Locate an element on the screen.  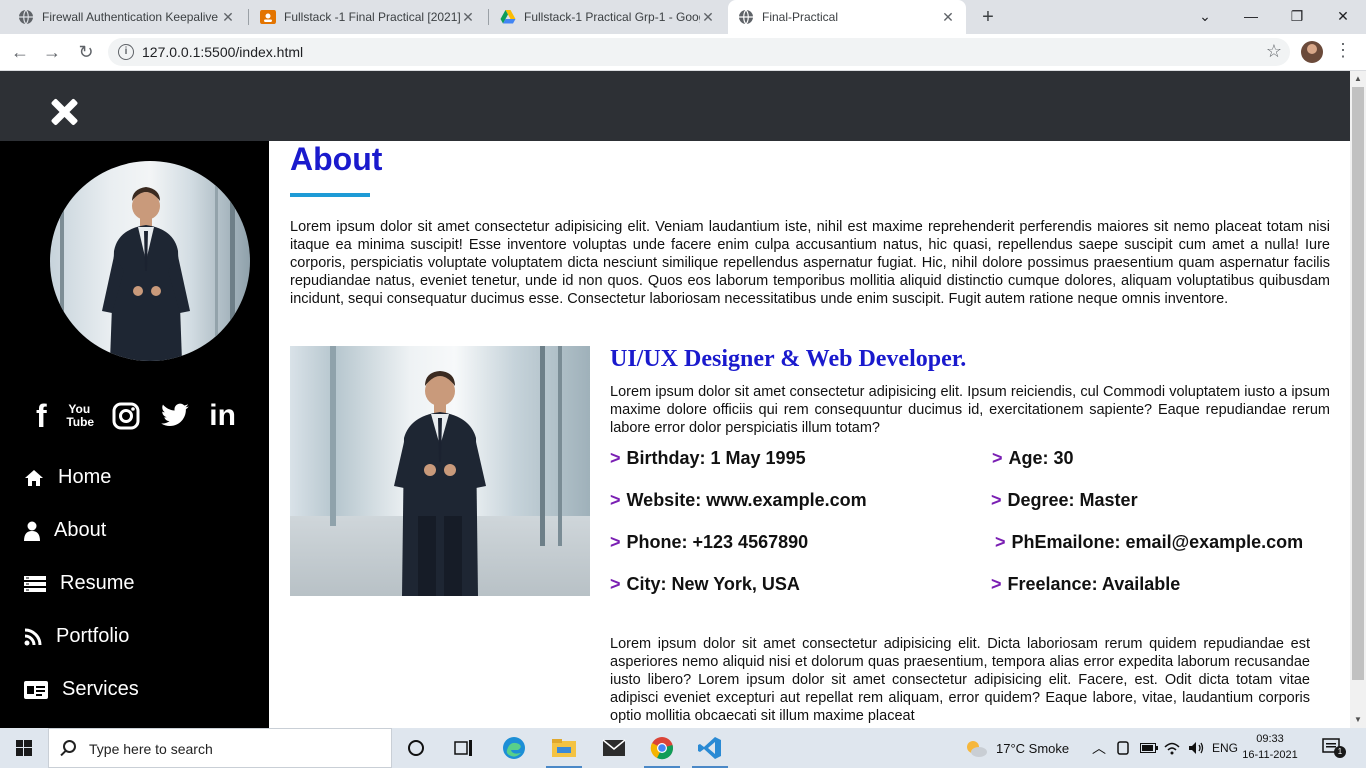
mail-icon is located at coordinates (614, 748).